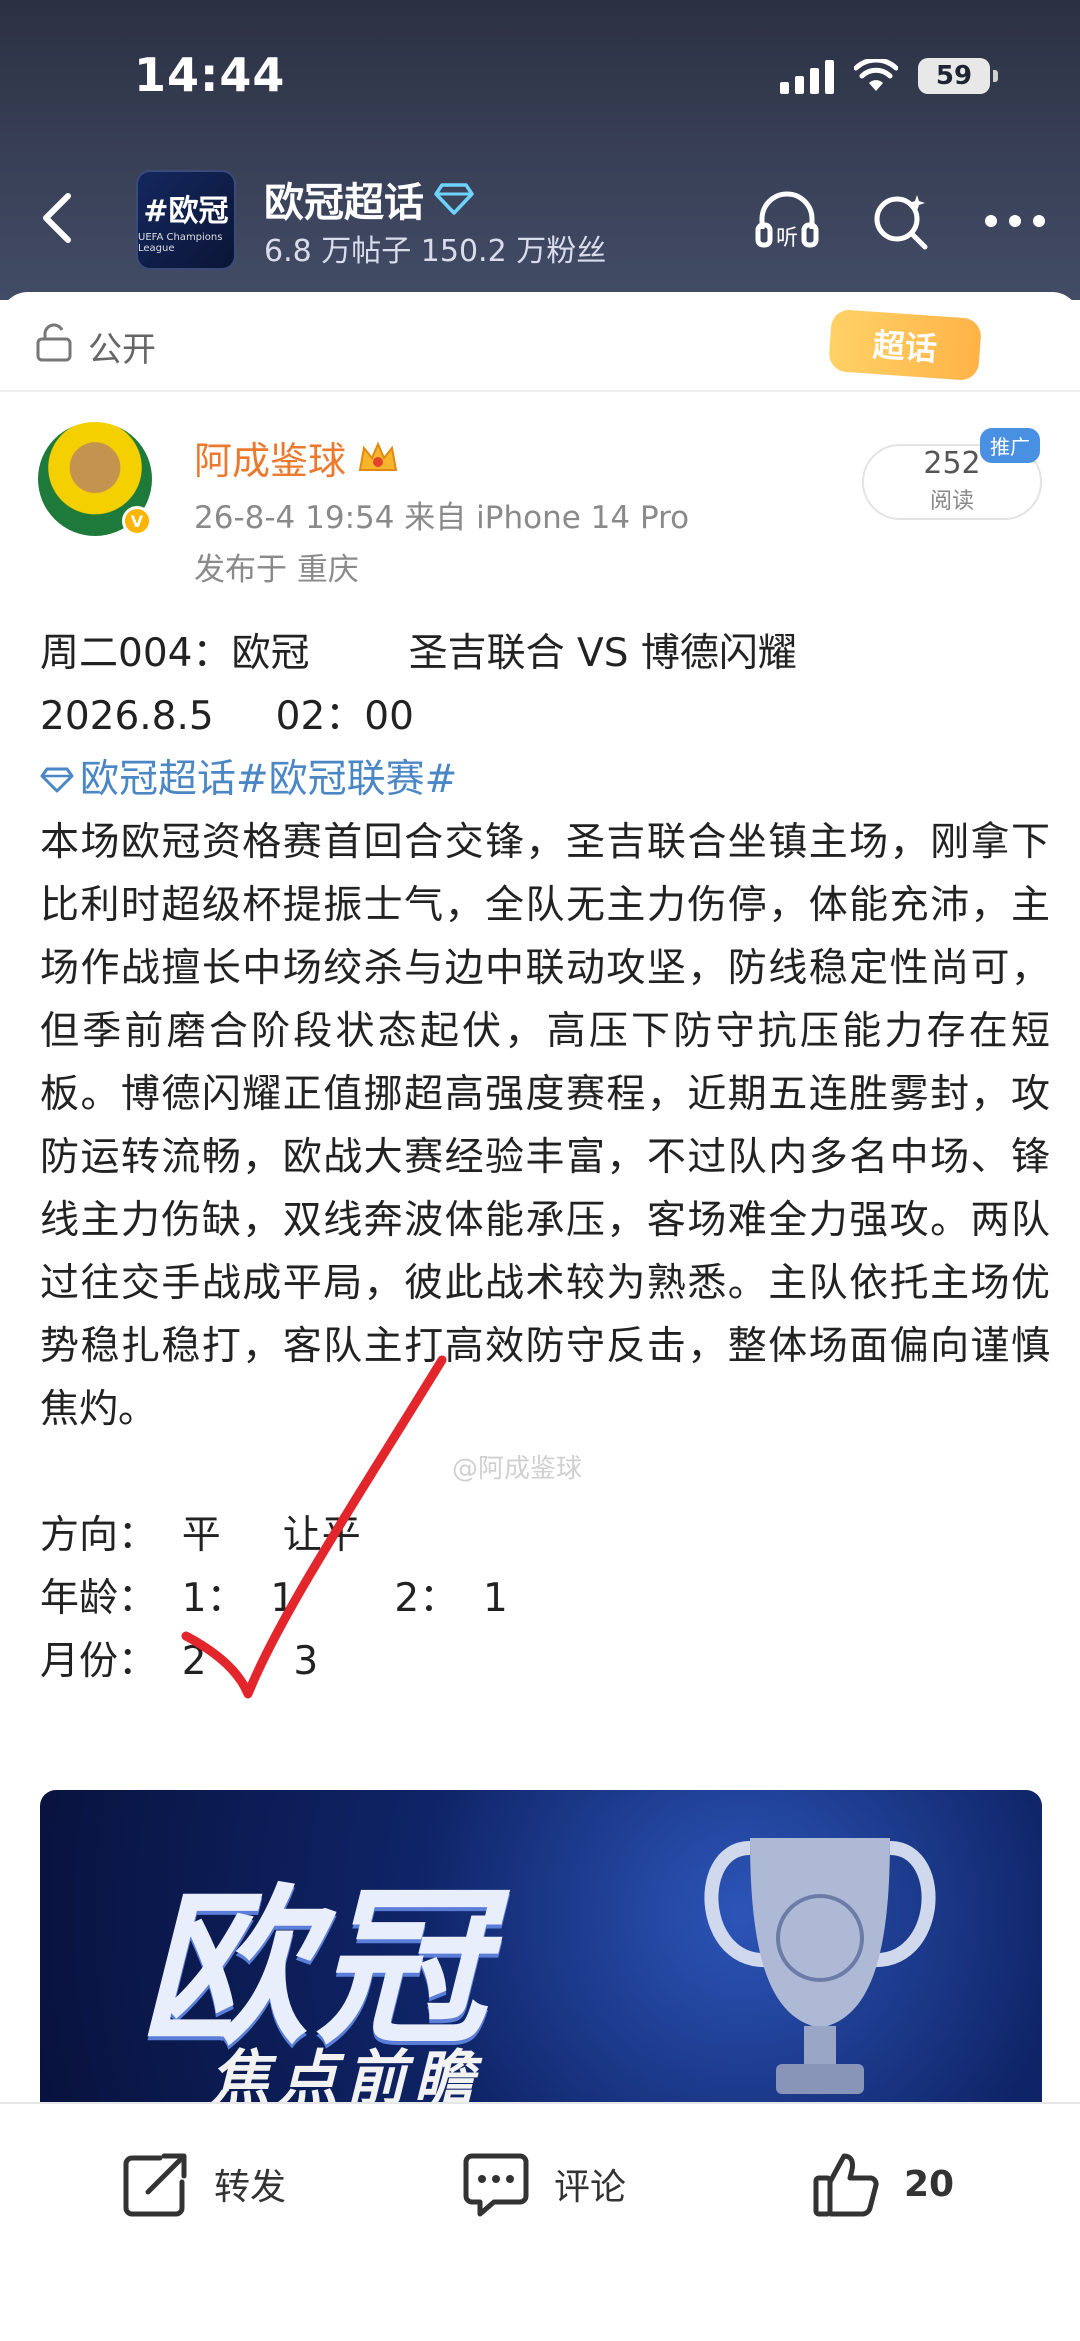 The image size is (1080, 2341). I want to click on topic-logo: #欧冠 UEFA Champions League, so click(186, 220).